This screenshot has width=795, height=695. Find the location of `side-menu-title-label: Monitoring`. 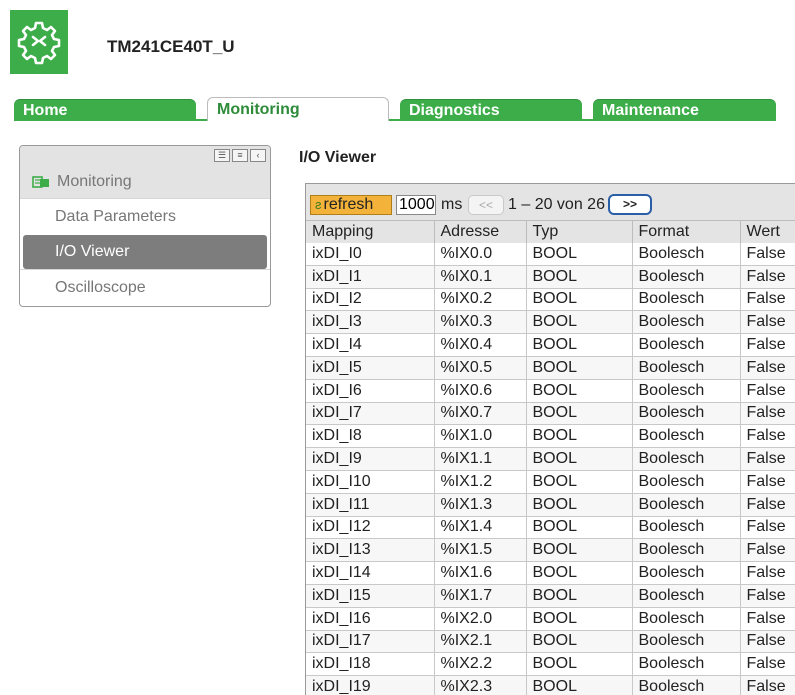

side-menu-title-label: Monitoring is located at coordinates (94, 181).